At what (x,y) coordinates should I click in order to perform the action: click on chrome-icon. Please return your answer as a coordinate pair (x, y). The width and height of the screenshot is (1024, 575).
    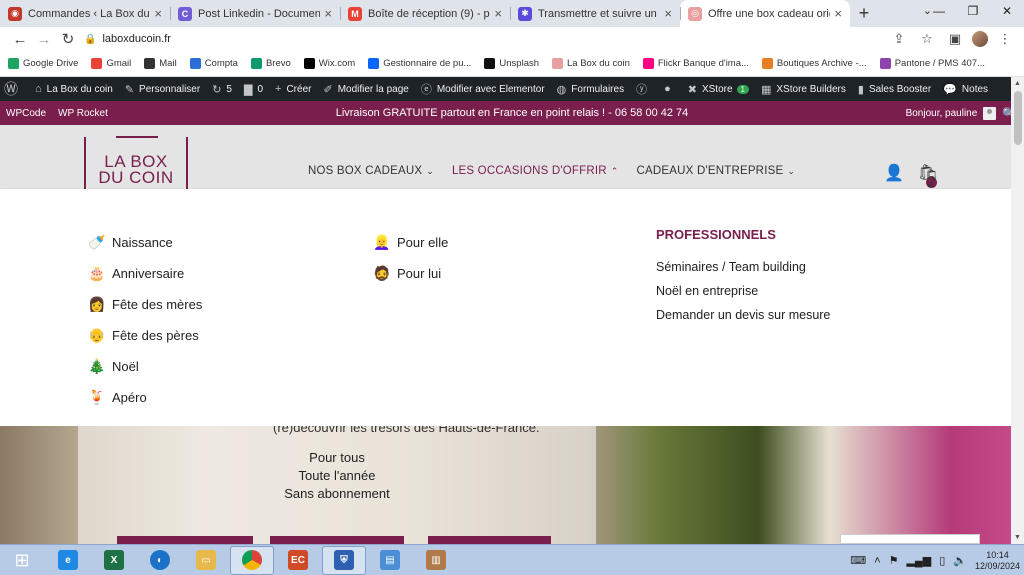
    Looking at the image, I should click on (252, 560).